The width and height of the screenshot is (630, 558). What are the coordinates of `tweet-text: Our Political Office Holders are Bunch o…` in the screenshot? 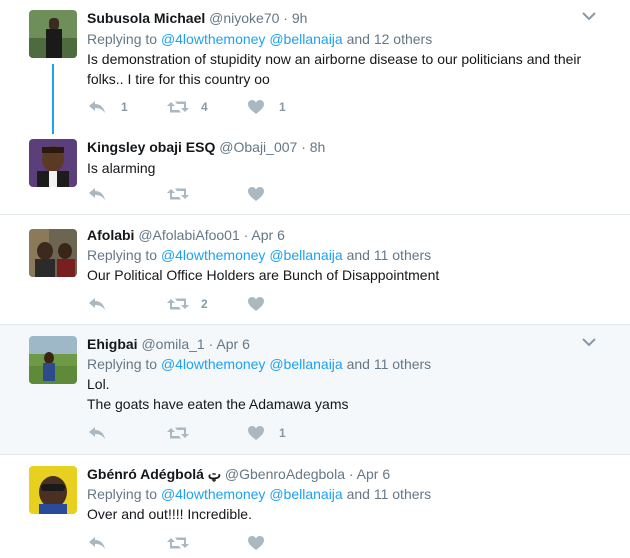 It's located at (263, 275).